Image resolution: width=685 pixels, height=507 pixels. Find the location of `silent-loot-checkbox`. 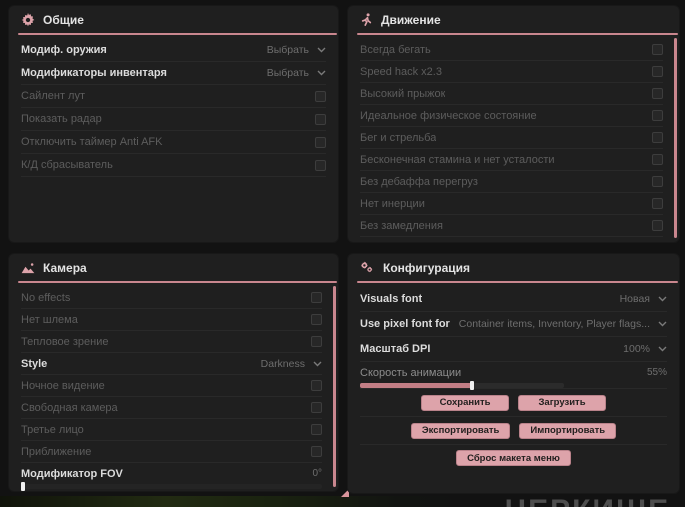

silent-loot-checkbox is located at coordinates (320, 96).